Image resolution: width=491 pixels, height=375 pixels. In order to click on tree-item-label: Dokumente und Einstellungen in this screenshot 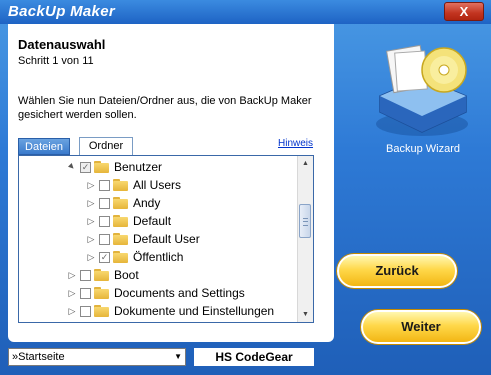, I will do `click(194, 311)`.